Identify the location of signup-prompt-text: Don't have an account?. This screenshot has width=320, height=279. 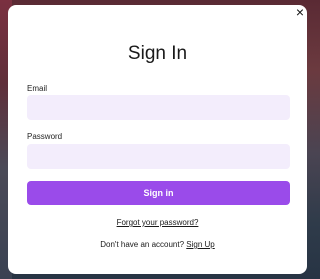
(142, 244).